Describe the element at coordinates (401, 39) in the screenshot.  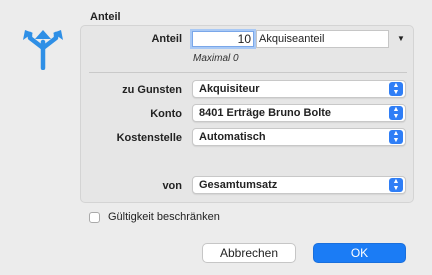
I see `triangle-down-icon: ▼` at that location.